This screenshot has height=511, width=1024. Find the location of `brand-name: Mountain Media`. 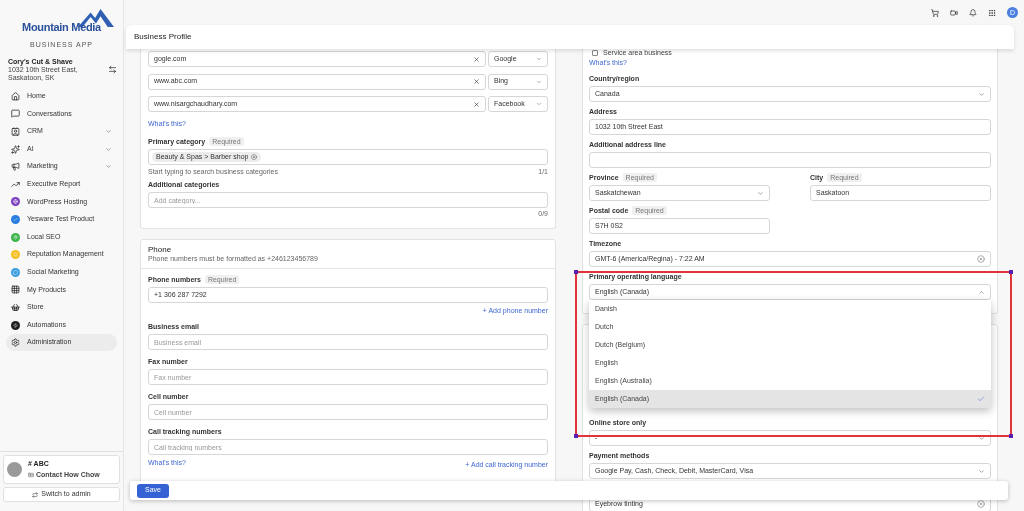

brand-name: Mountain Media is located at coordinates (61, 27).